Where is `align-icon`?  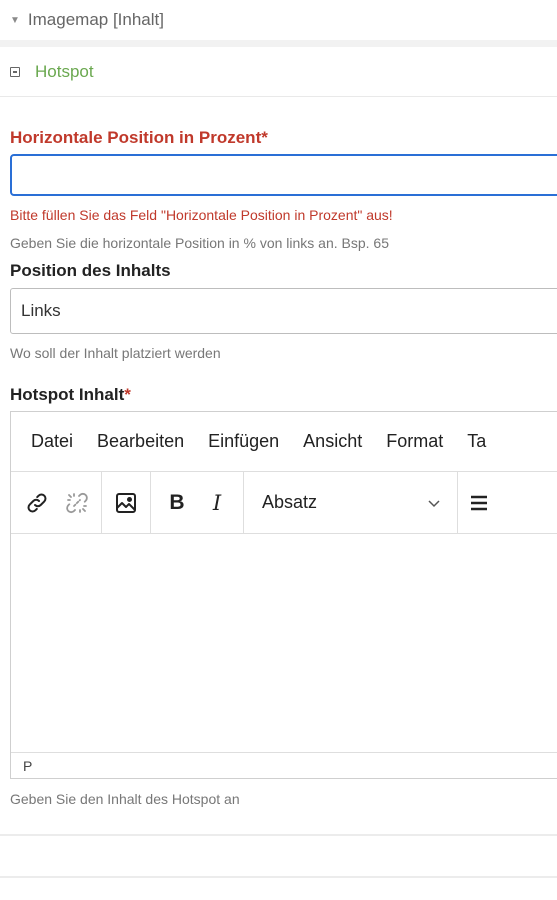 align-icon is located at coordinates (478, 502).